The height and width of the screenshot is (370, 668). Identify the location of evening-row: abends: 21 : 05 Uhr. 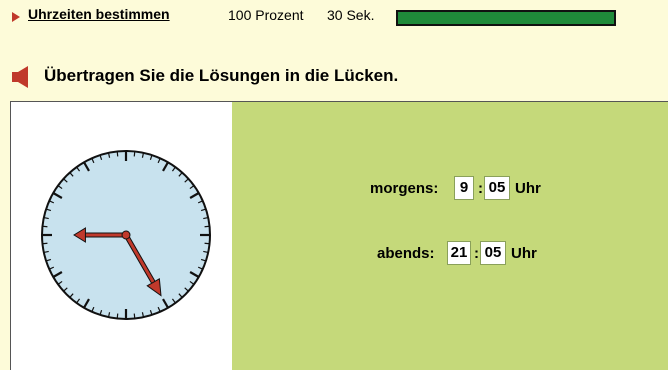
(477, 254).